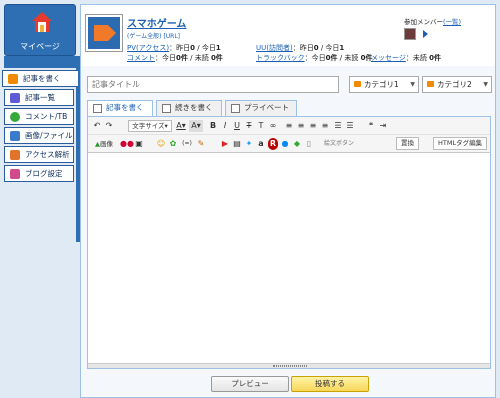 This screenshot has width=500, height=398. Describe the element at coordinates (249, 144) in the screenshot. I see `twitter-icon: ✦` at that location.